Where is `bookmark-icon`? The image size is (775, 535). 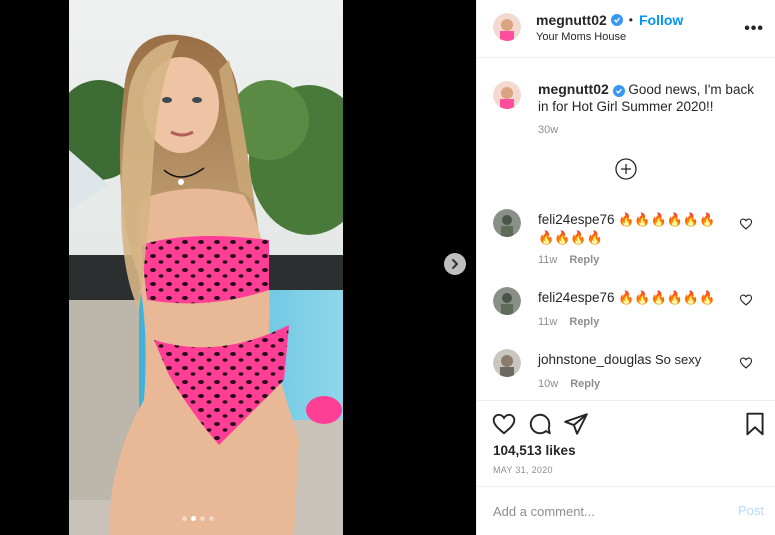 bookmark-icon is located at coordinates (755, 424).